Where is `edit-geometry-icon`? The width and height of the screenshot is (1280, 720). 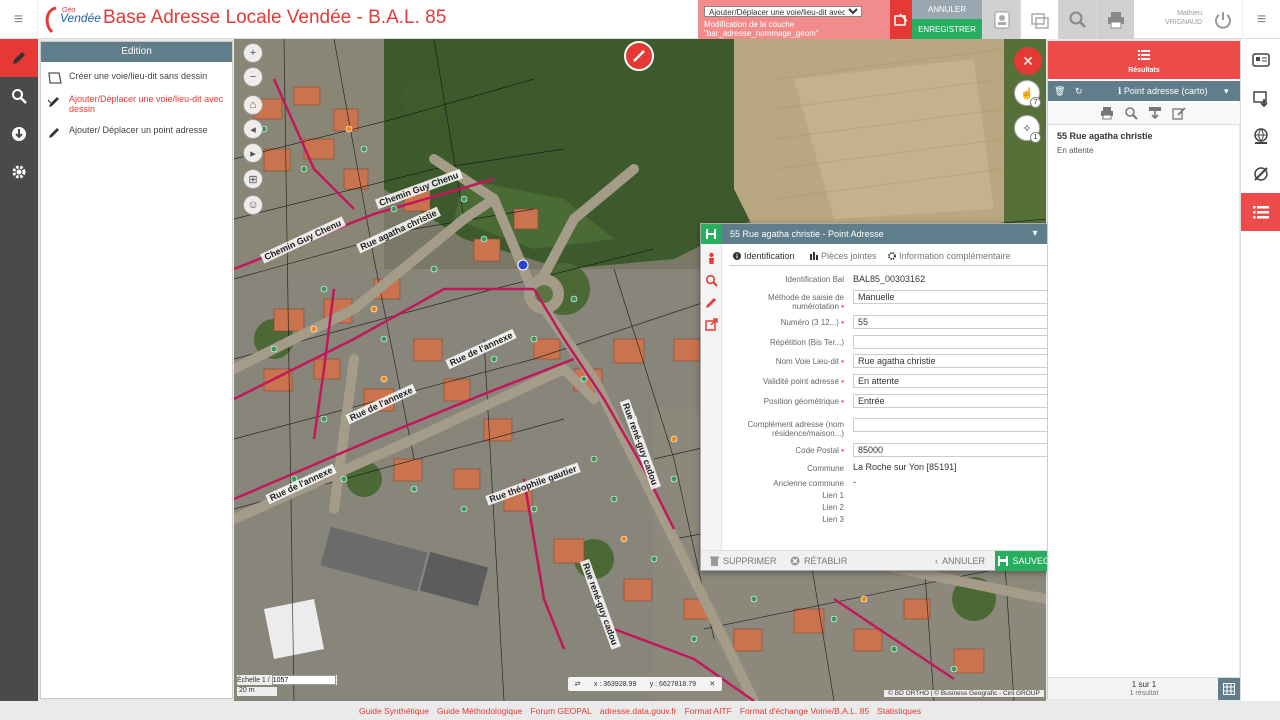 edit-geometry-icon is located at coordinates (711, 302).